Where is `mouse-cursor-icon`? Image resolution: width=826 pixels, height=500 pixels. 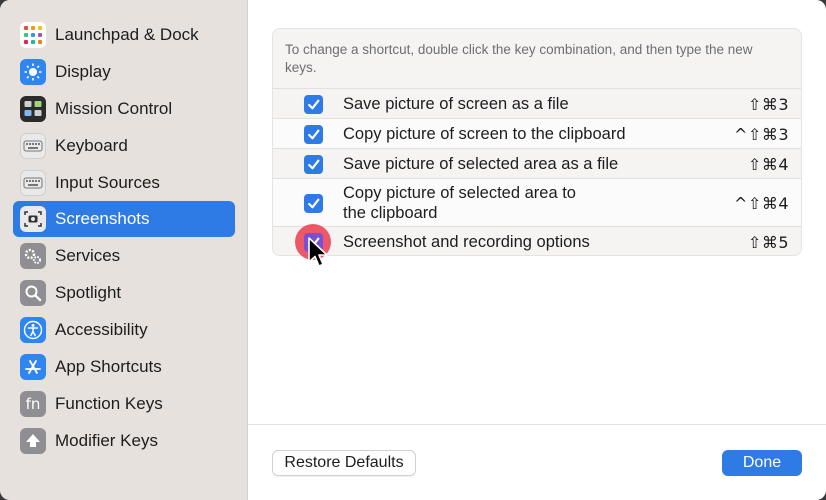
mouse-cursor-icon is located at coordinates (318, 252).